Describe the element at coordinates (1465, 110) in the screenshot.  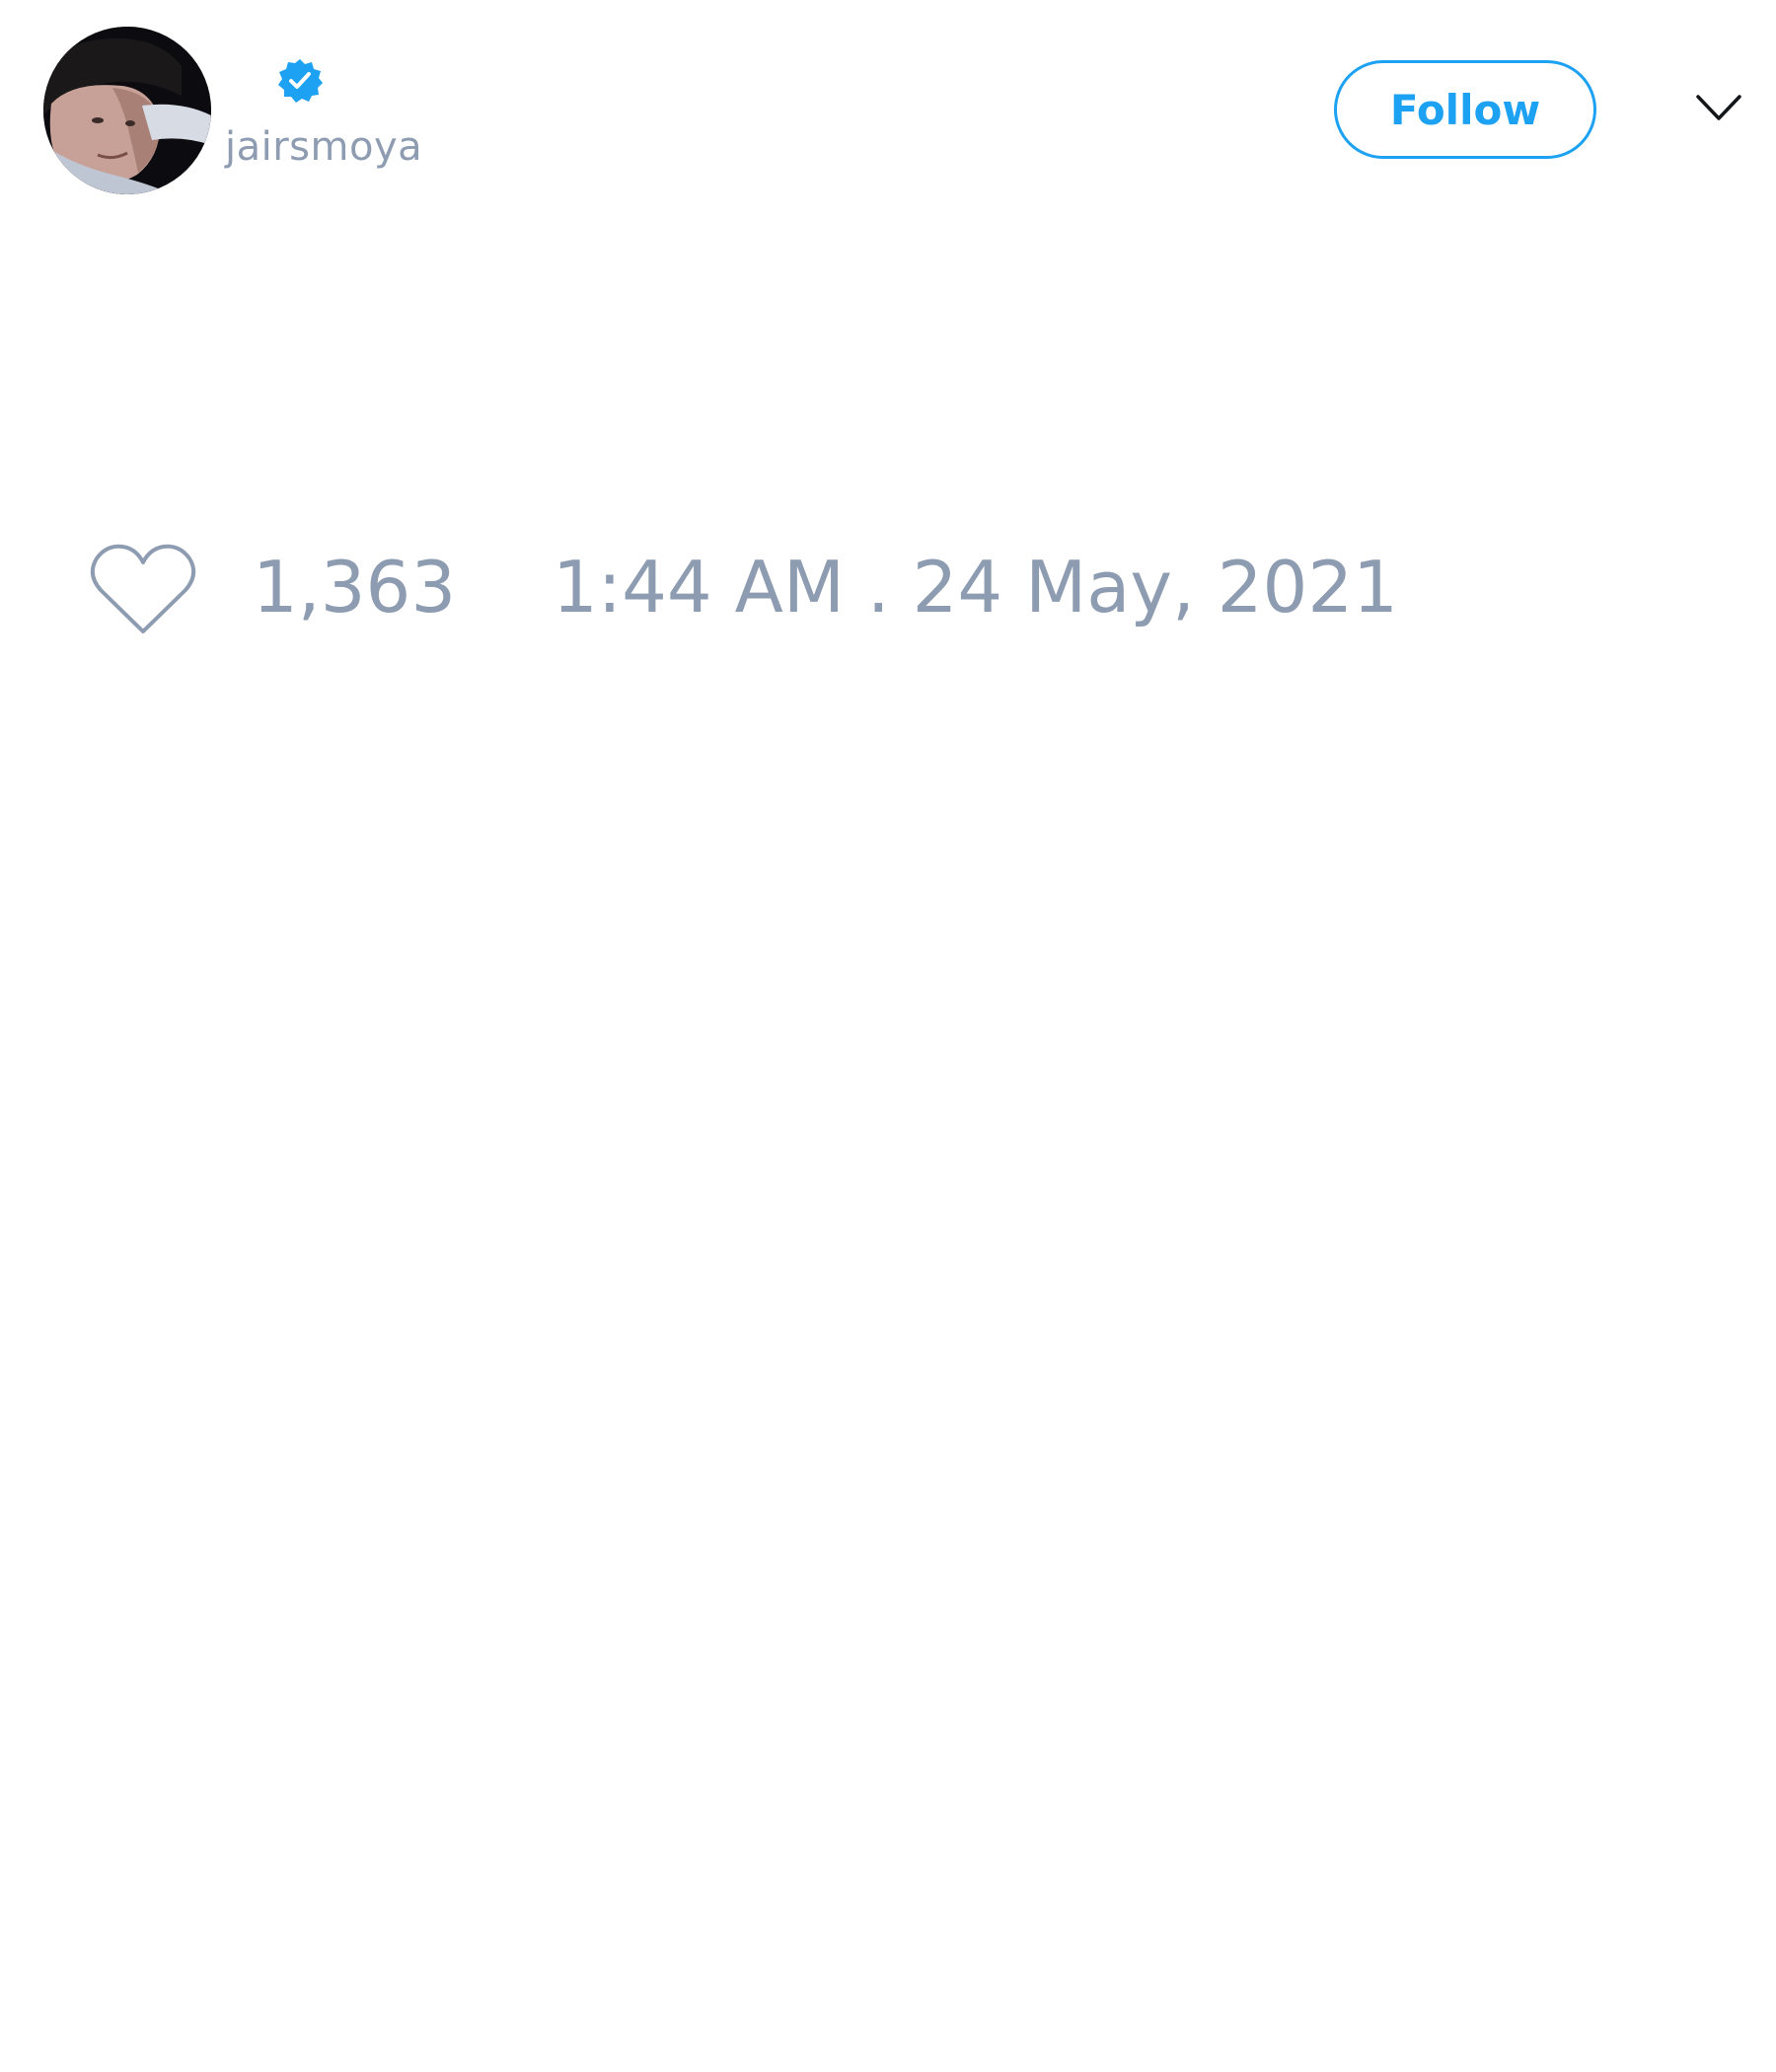
I see `follow-button: Follow` at that location.